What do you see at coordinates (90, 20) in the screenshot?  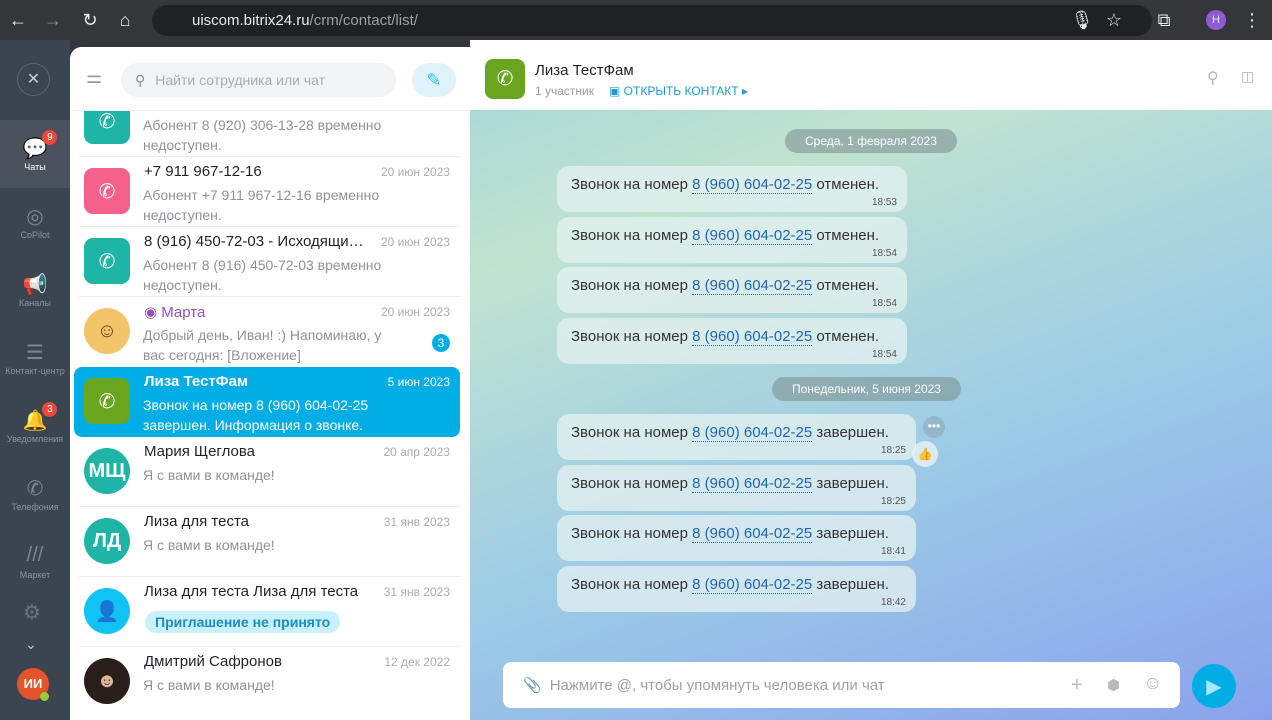 I see `reload-icon: ↻` at bounding box center [90, 20].